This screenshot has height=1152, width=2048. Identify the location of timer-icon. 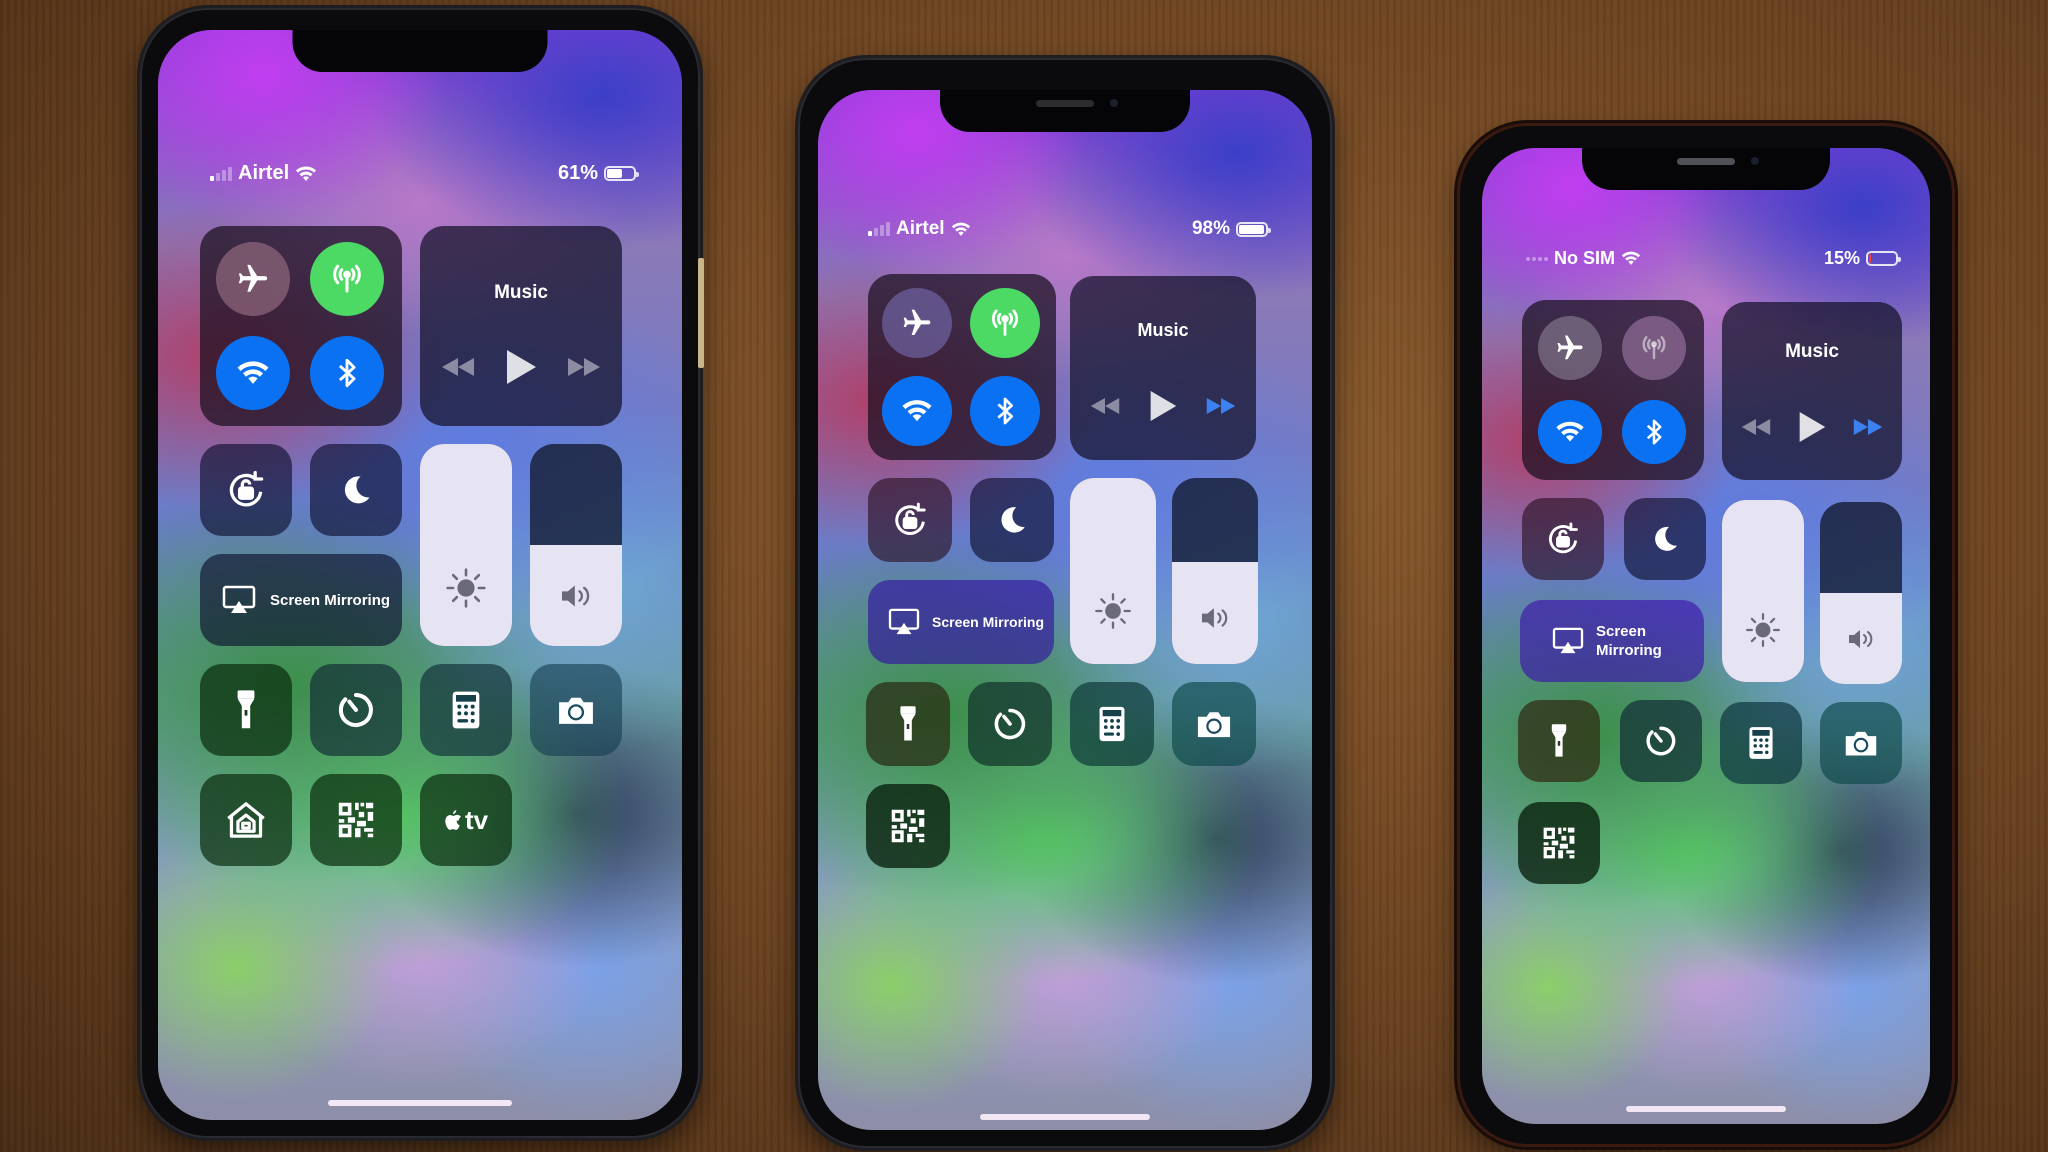
(355, 710).